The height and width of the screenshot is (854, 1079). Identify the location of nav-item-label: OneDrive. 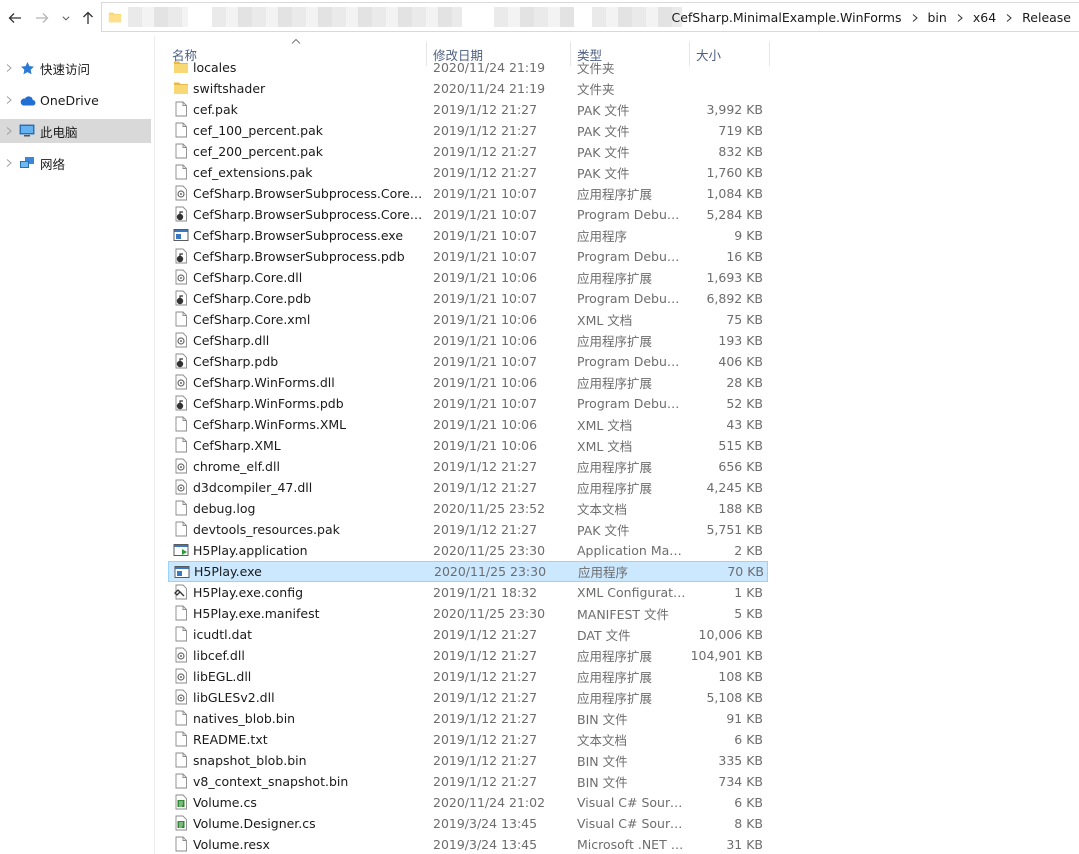
(69, 100).